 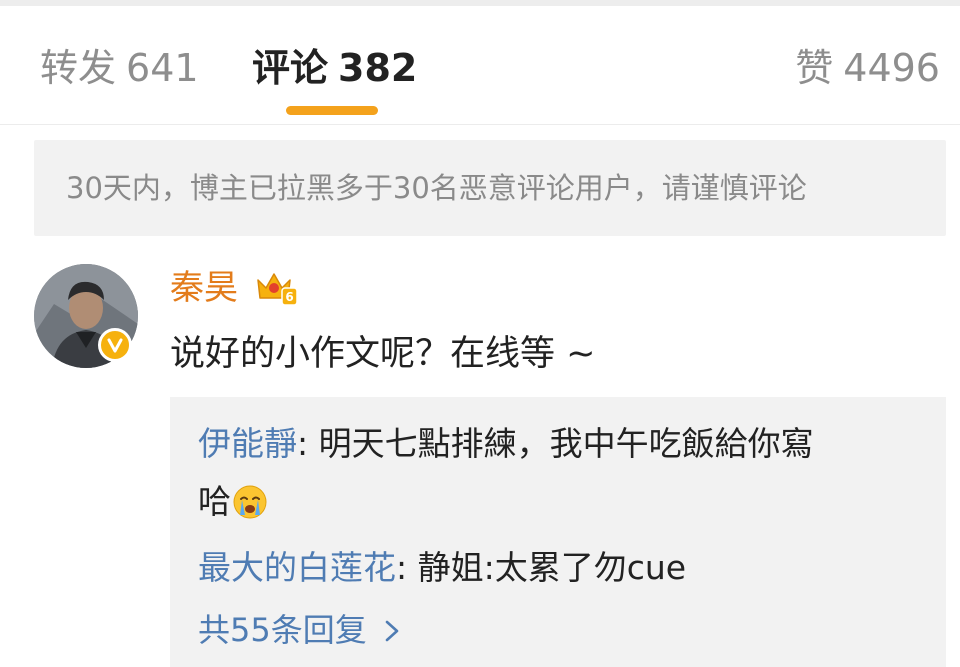 What do you see at coordinates (277, 289) in the screenshot?
I see `crown-level-icon: 6` at bounding box center [277, 289].